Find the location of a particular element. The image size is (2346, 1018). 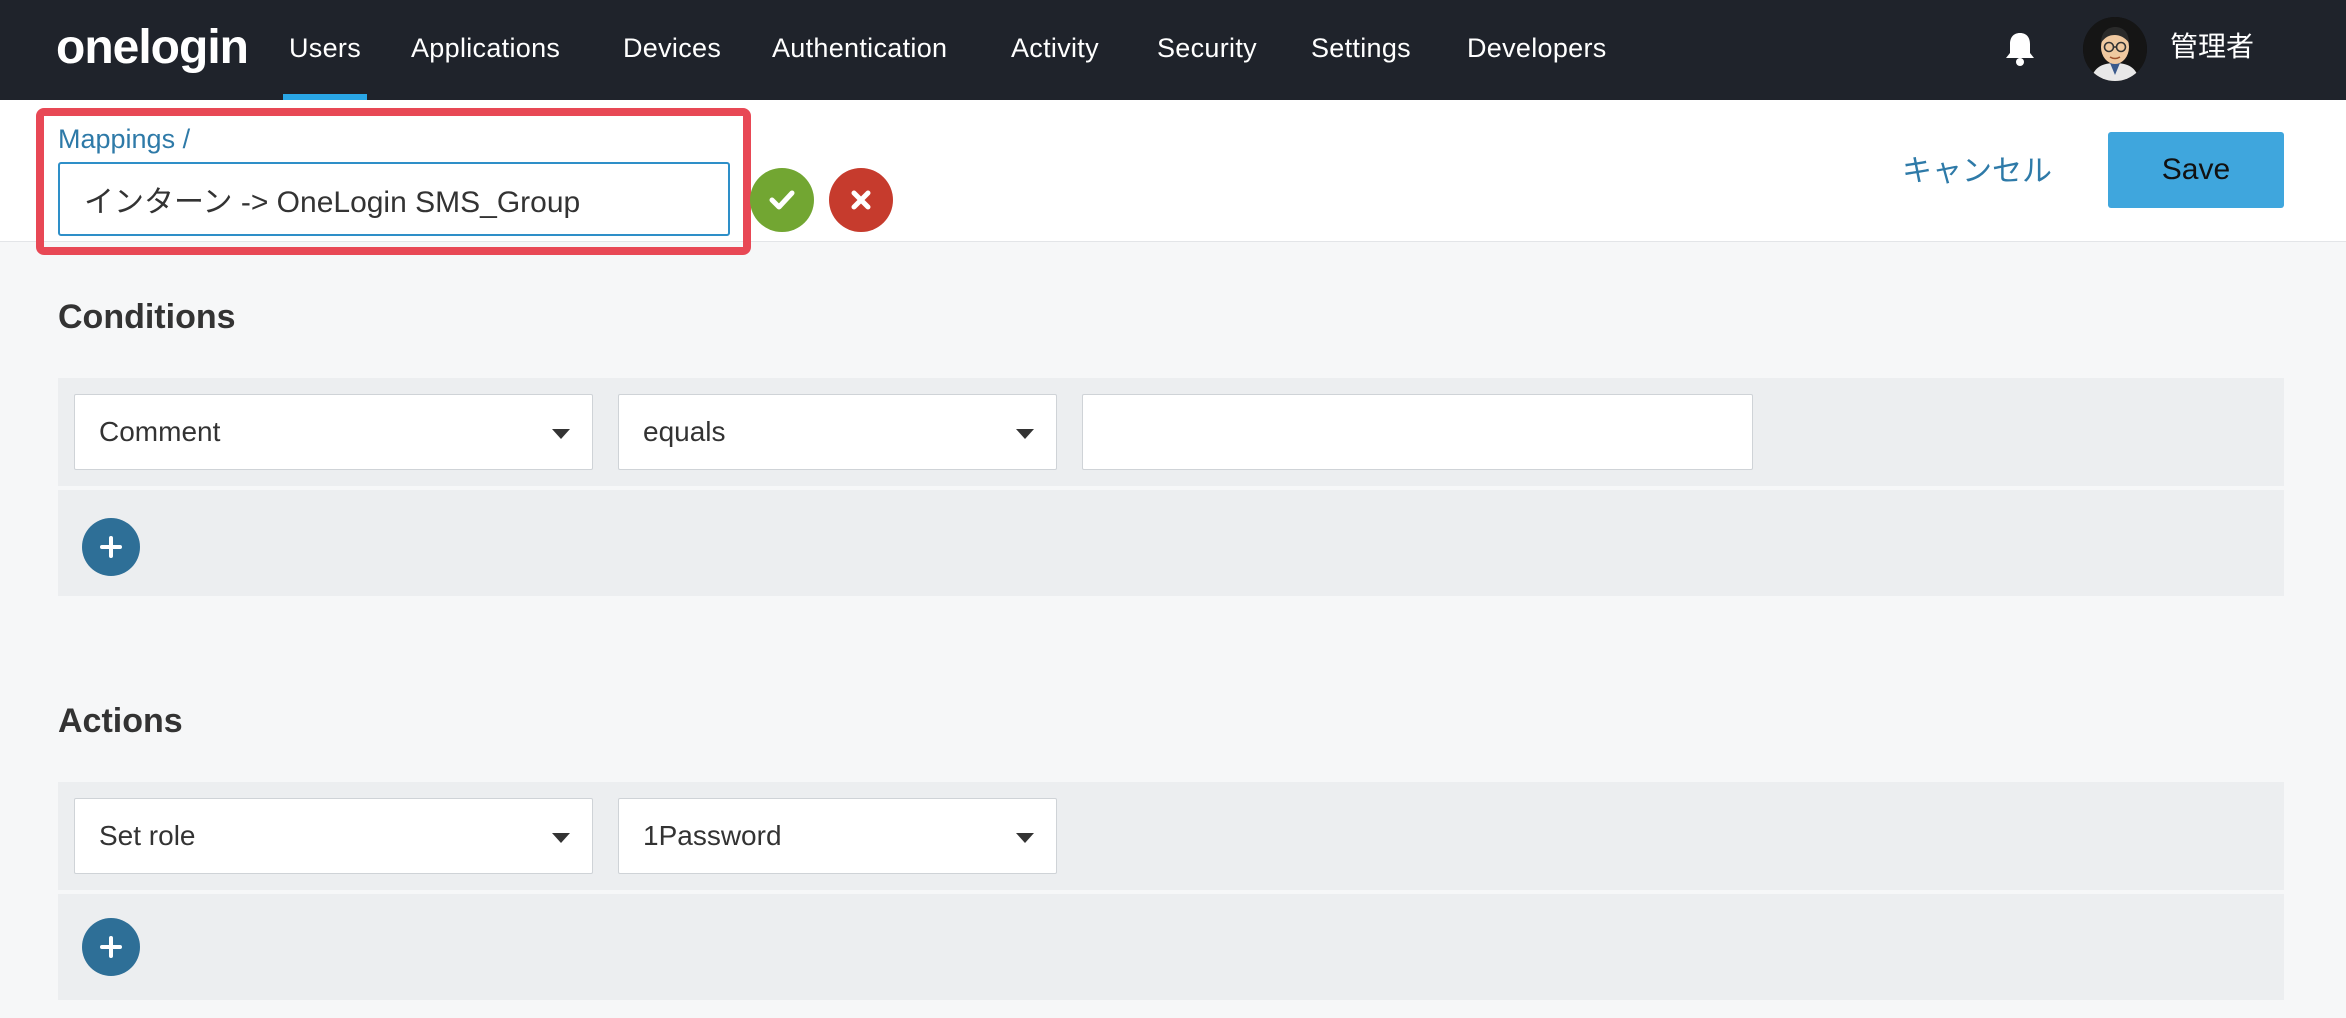

x-icon is located at coordinates (861, 200).